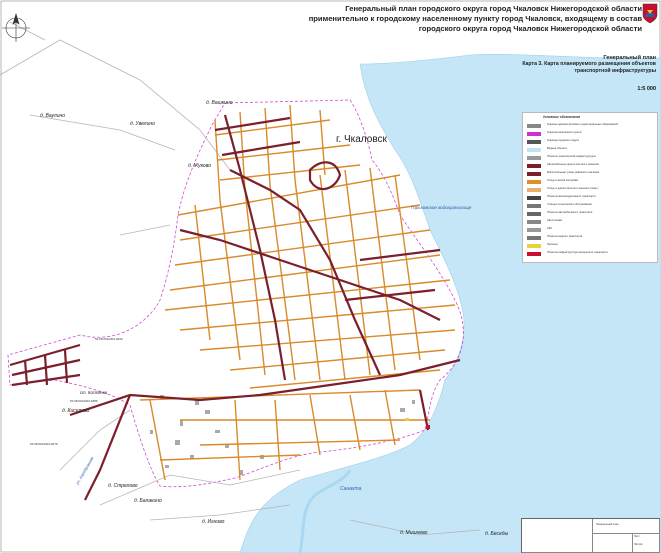 The height and width of the screenshot is (553, 661). I want to click on drawing-stamp: Генеральный план Лист Листов, so click(590, 535).